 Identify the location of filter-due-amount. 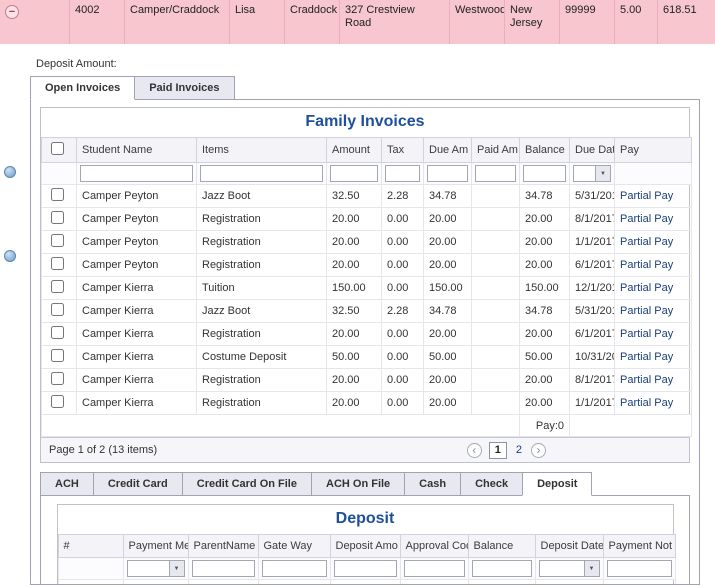
(447, 173).